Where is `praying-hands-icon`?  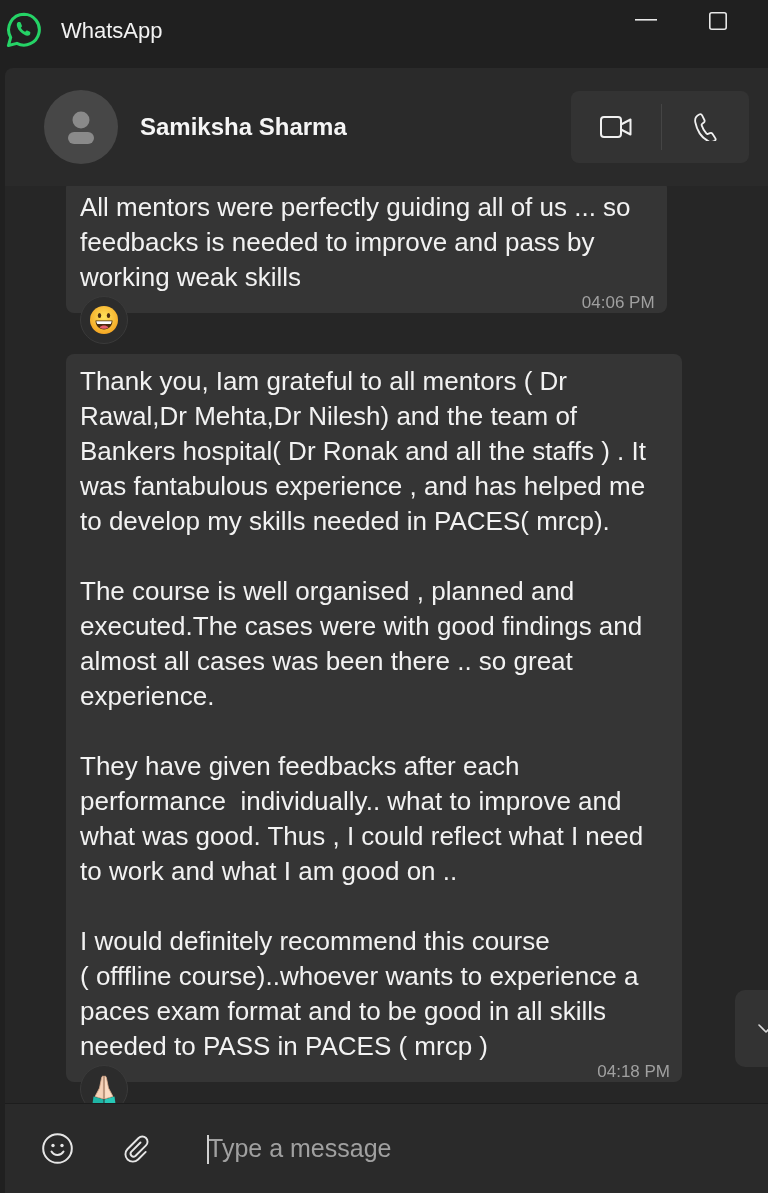
praying-hands-icon is located at coordinates (104, 1088).